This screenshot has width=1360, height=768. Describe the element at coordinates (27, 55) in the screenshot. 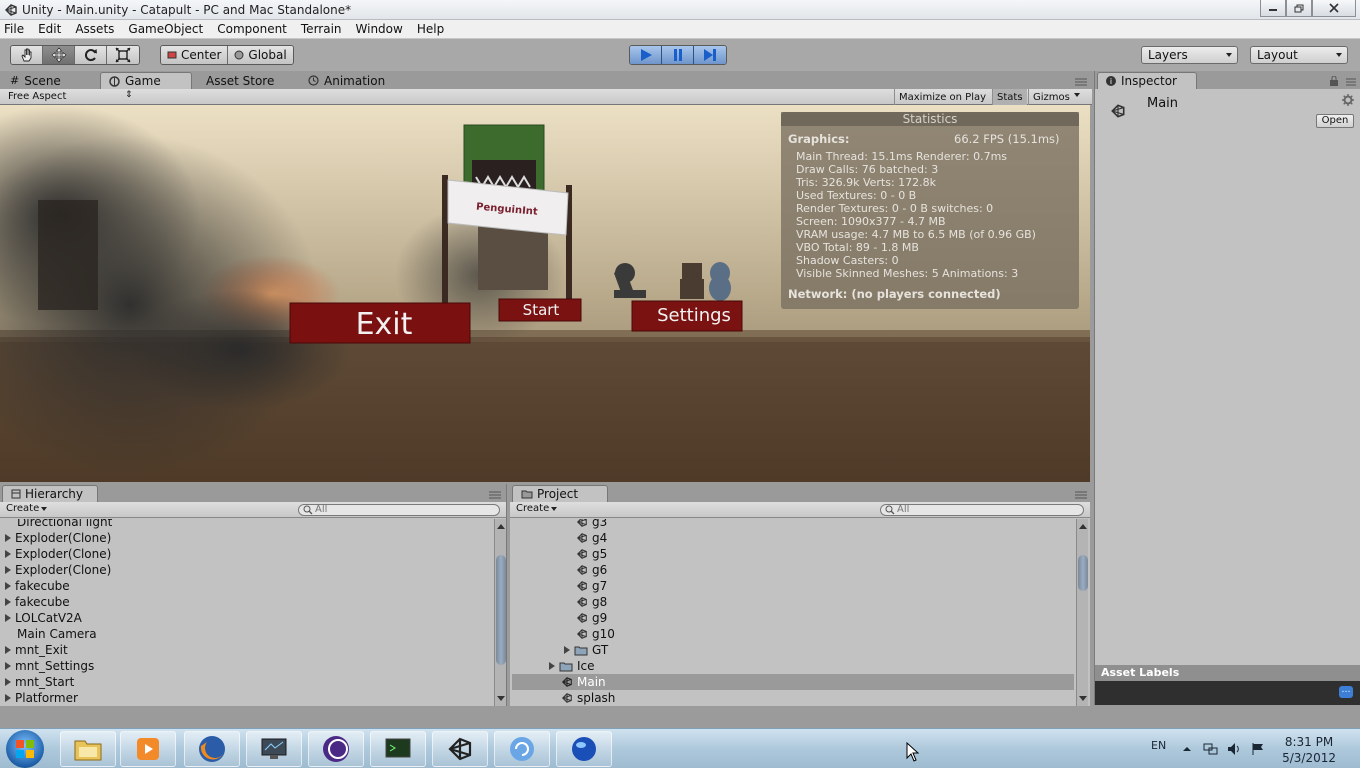

I see `hand-tool-button` at that location.